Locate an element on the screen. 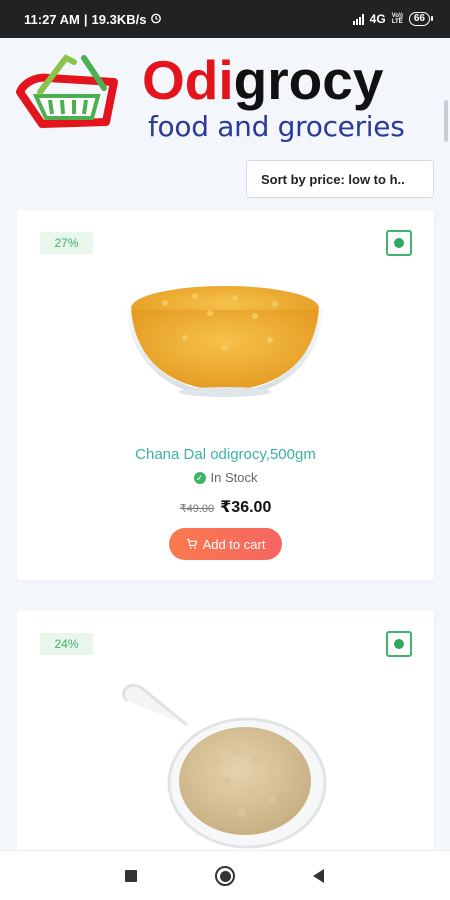 The width and height of the screenshot is (450, 900). cart-icon is located at coordinates (191, 543).